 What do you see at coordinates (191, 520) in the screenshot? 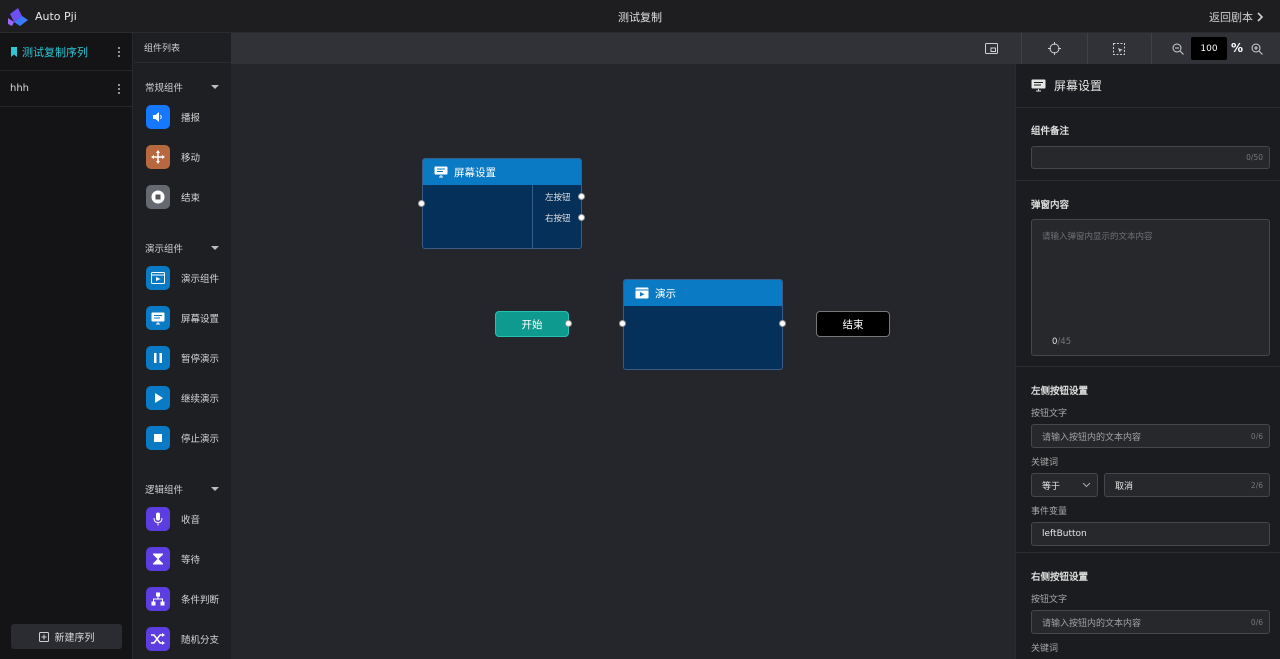
I see `component-label: 收音` at bounding box center [191, 520].